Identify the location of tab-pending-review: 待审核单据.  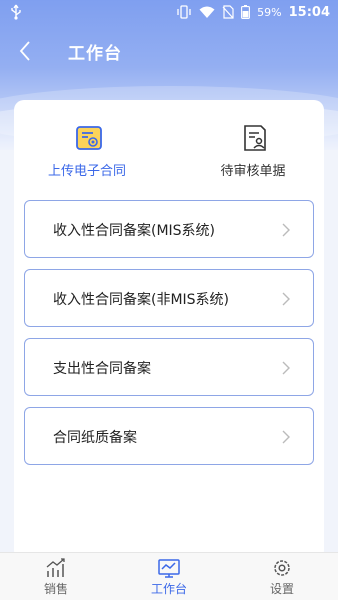
(253, 159).